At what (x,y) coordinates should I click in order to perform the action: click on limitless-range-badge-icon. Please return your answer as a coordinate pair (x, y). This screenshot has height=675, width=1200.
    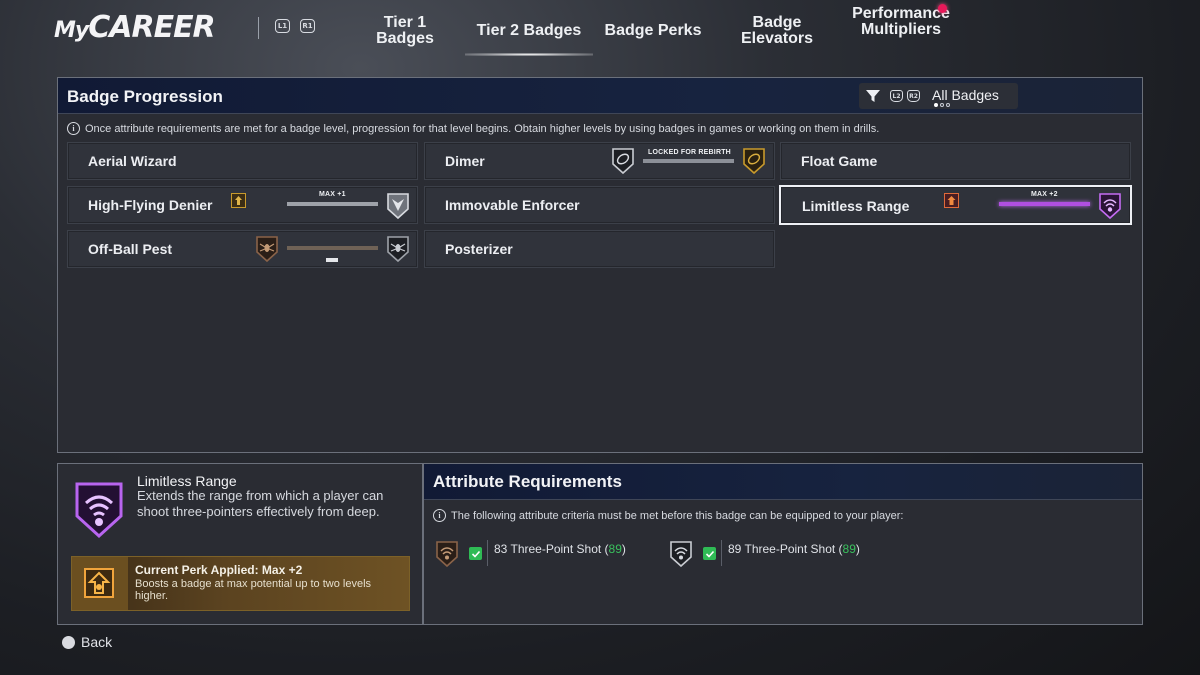
    Looking at the image, I should click on (99, 510).